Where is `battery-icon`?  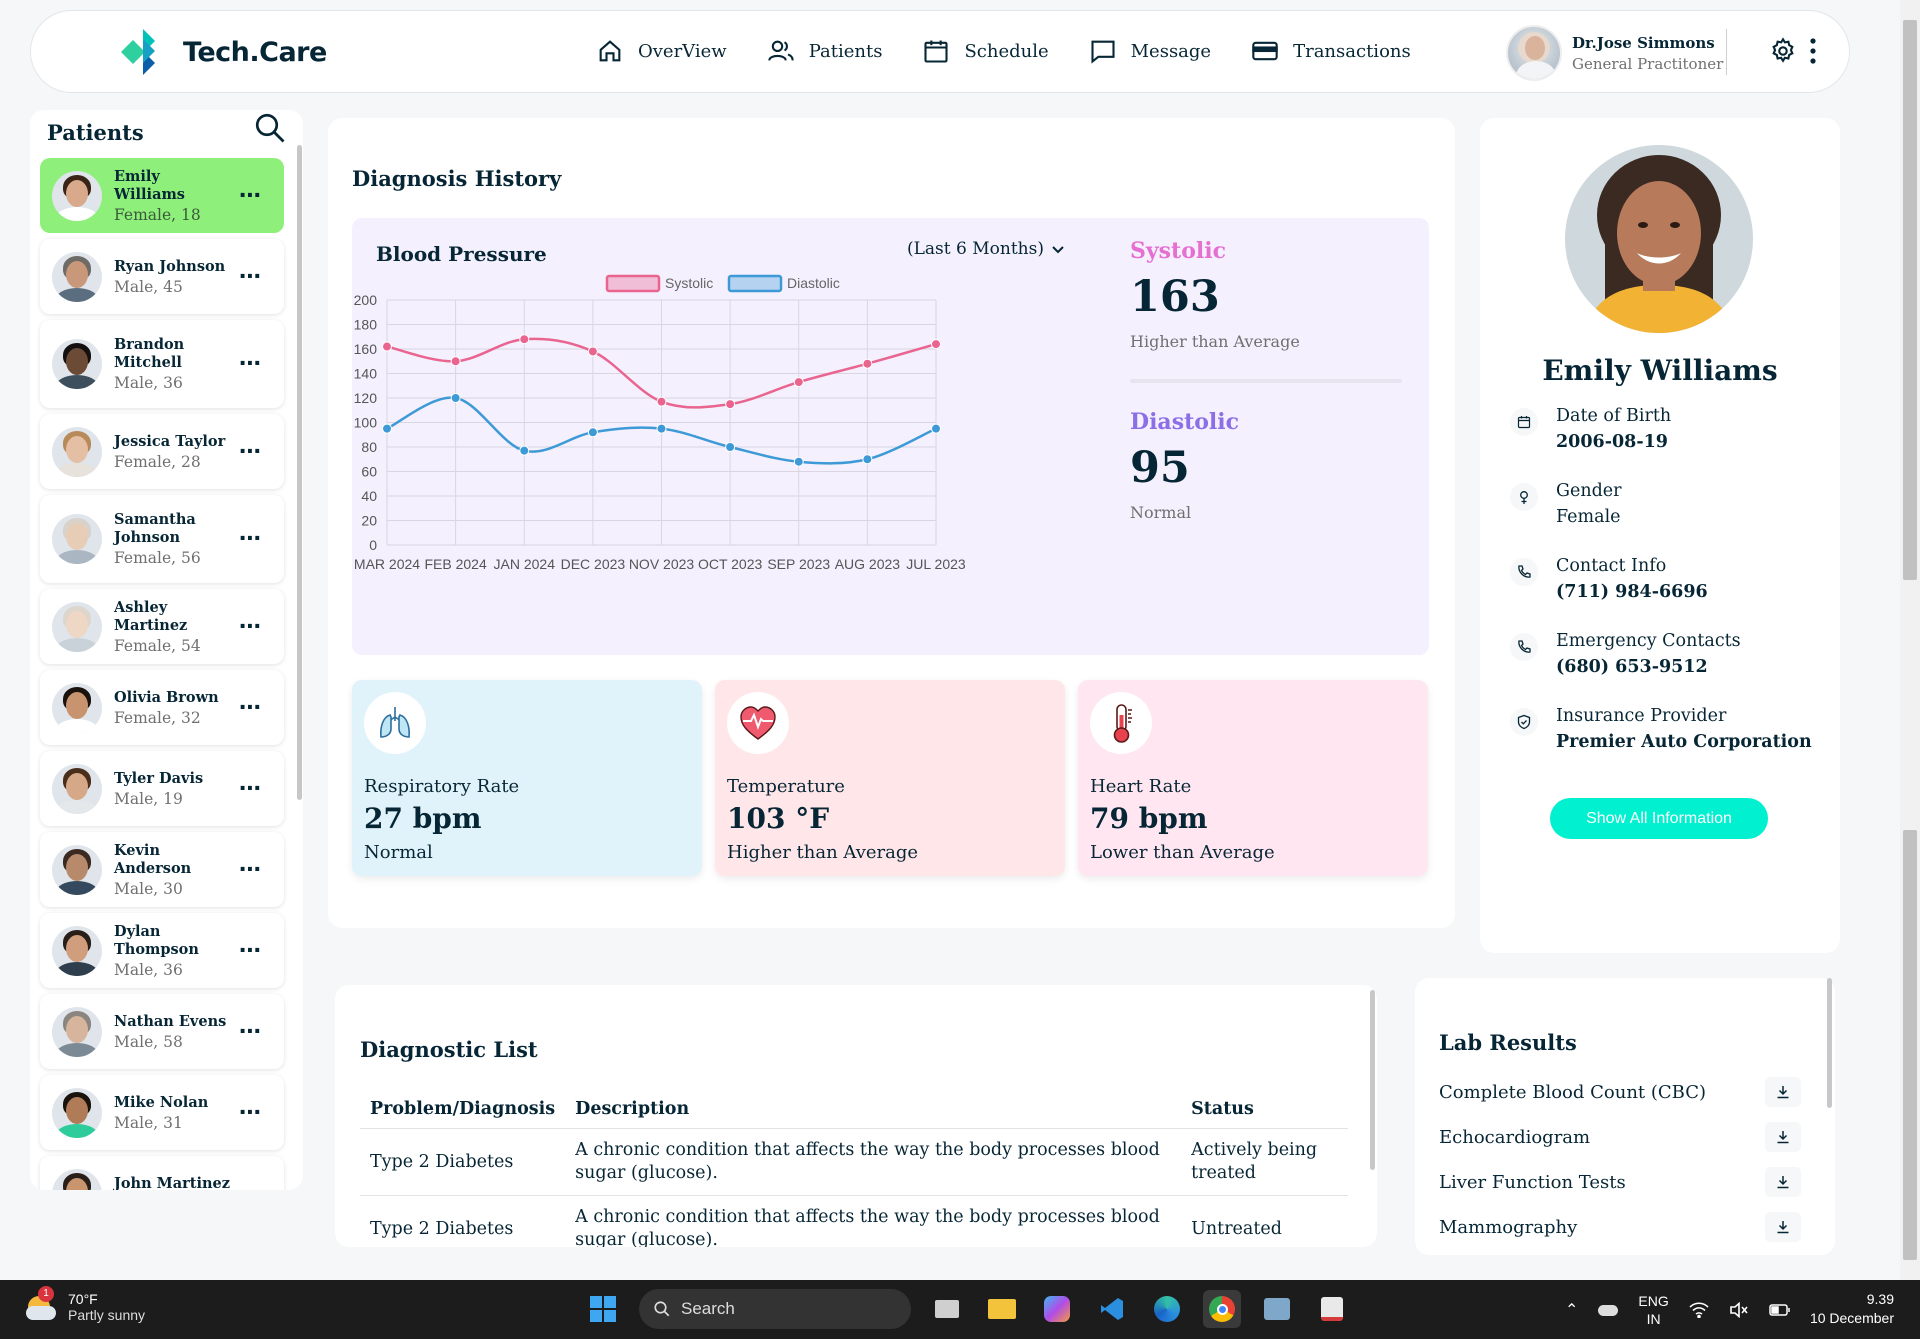
battery-icon is located at coordinates (1780, 1310).